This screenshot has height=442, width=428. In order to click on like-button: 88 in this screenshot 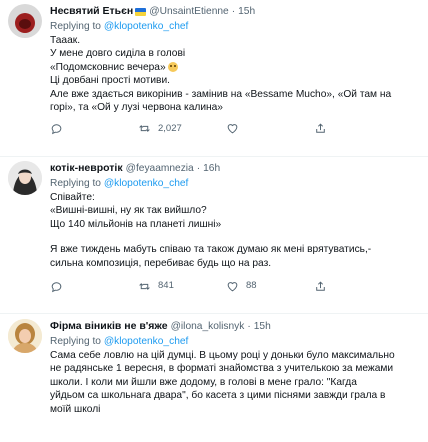, I will do `click(270, 285)`.